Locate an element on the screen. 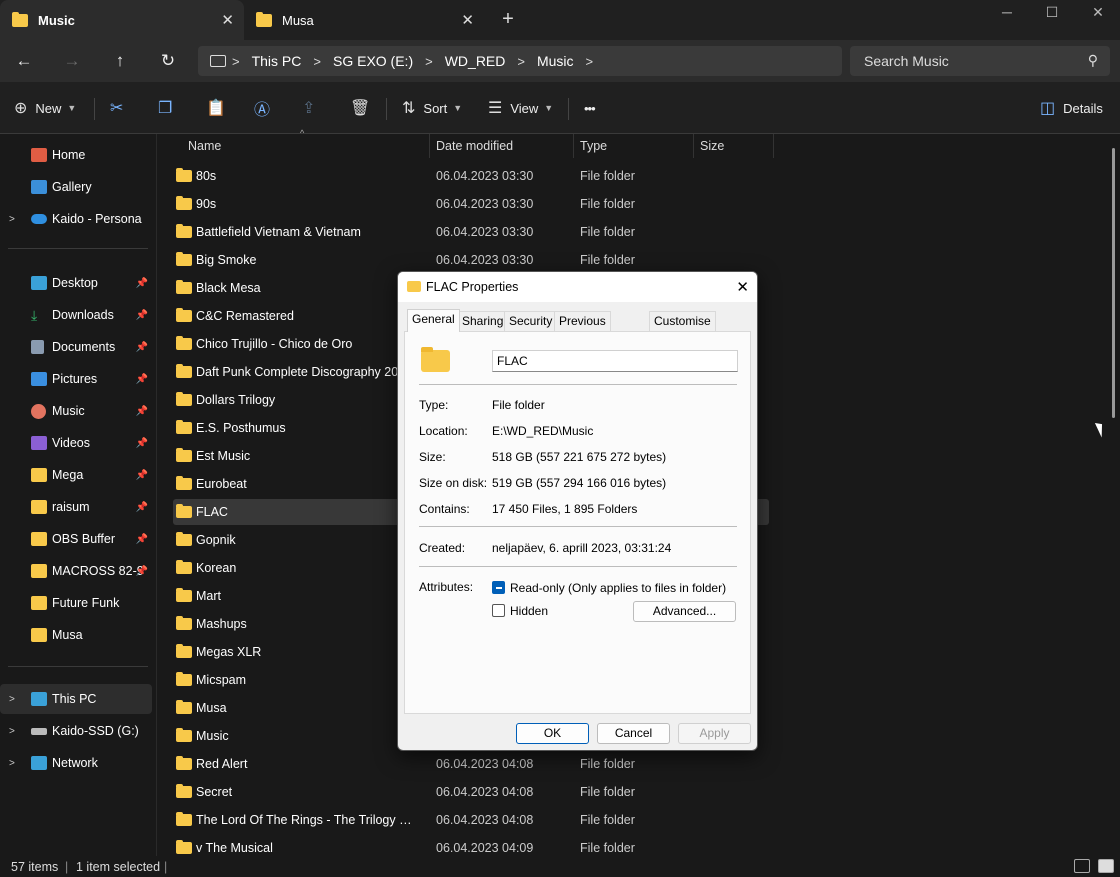 The height and width of the screenshot is (877, 1120). scrollbar-thumb is located at coordinates (1113, 283).